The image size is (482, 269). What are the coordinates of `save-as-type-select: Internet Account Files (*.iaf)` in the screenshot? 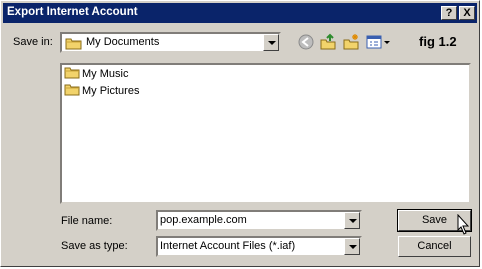 It's located at (259, 246).